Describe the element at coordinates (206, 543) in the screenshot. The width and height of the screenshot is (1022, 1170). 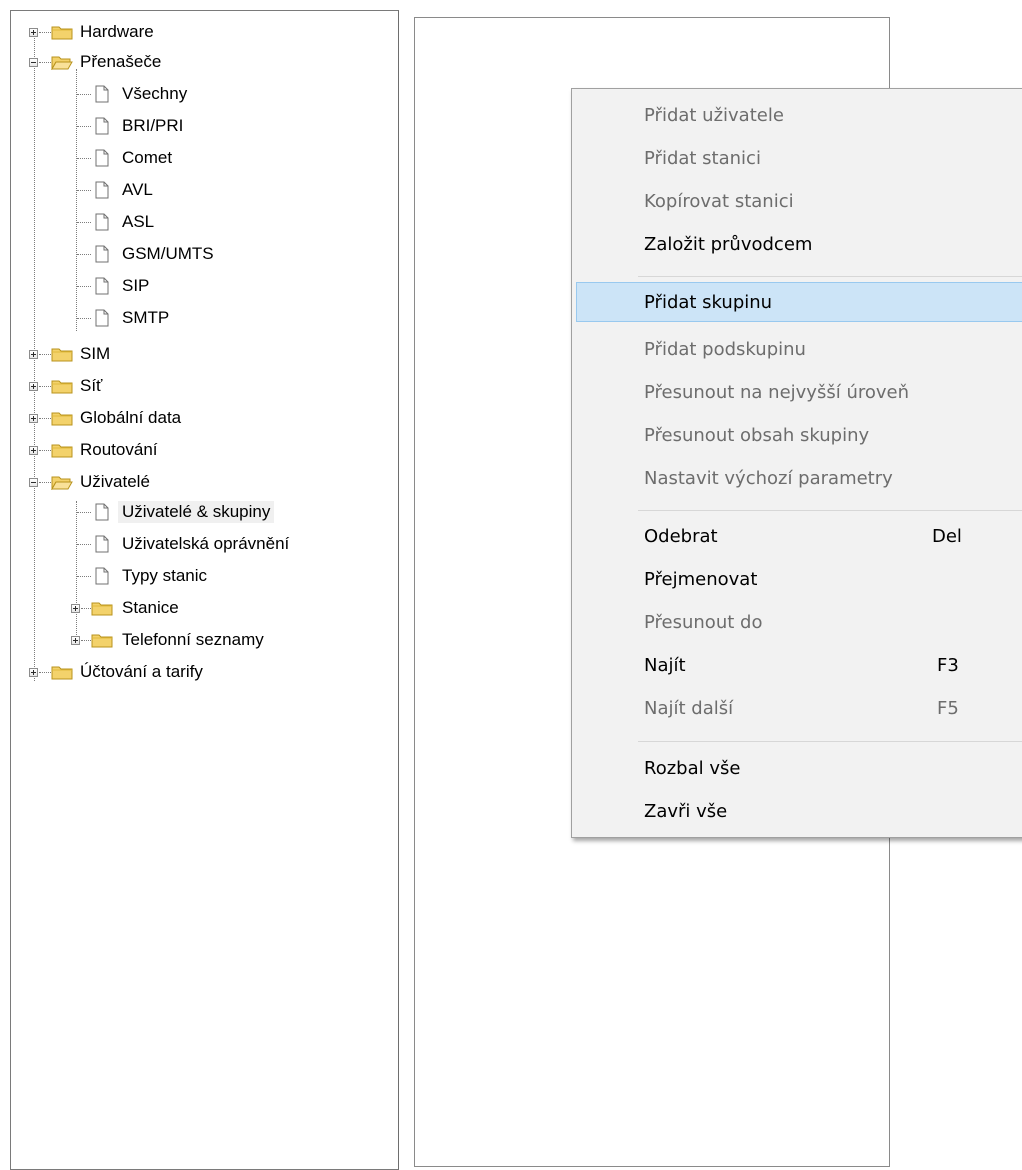
I see `tree-node-label: Uživatelská oprávnění` at that location.